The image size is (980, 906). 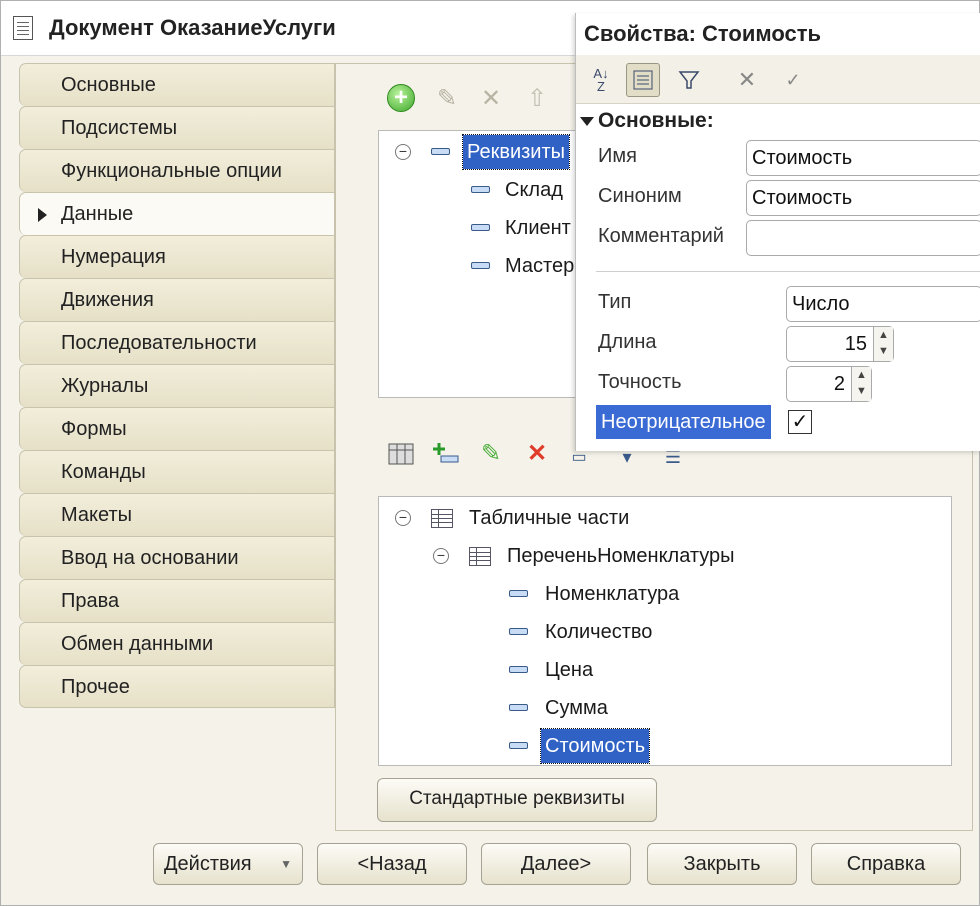 What do you see at coordinates (150, 558) in the screenshot?
I see `nav-item-label: Ввод на основании` at bounding box center [150, 558].